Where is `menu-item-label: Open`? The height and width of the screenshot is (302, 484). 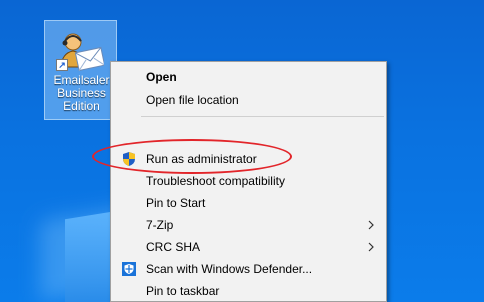
menu-item-label: Open is located at coordinates (161, 77).